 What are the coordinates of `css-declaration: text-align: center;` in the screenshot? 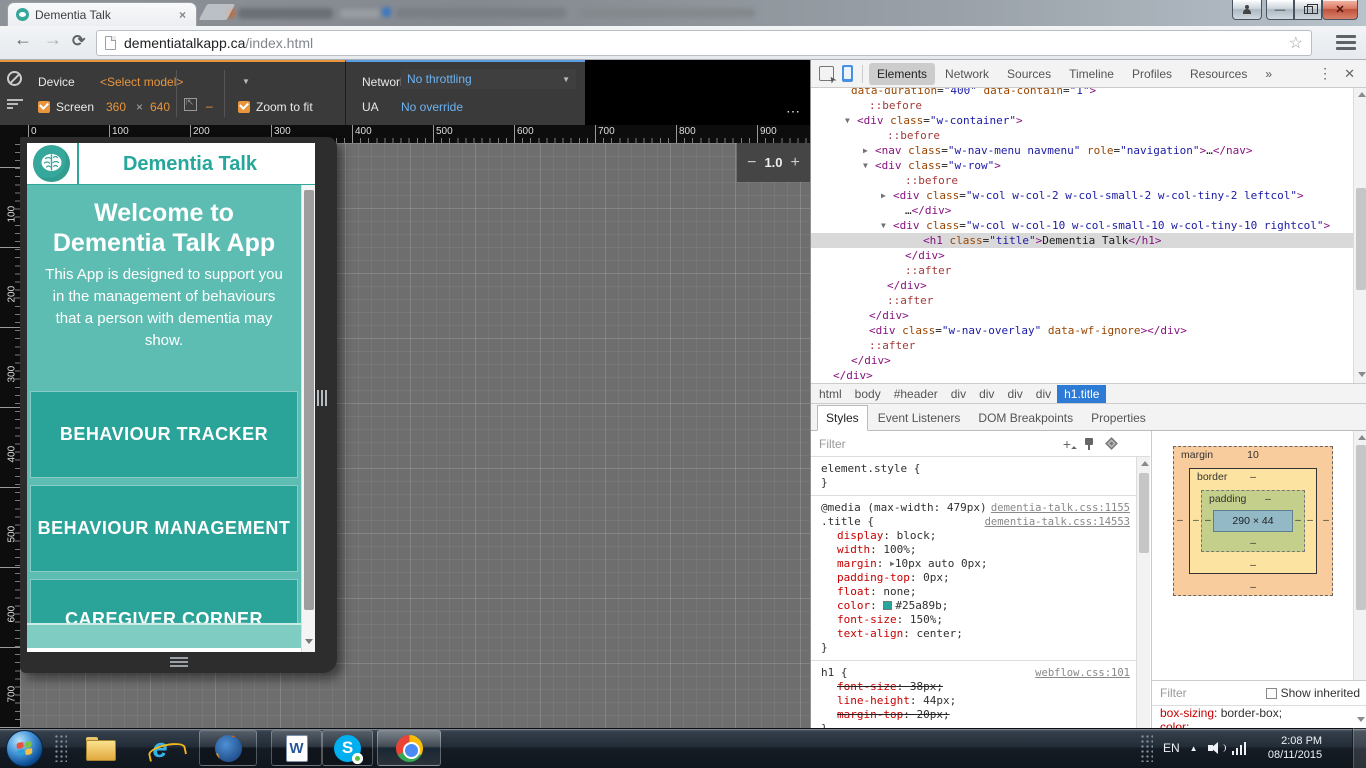 It's located at (983, 634).